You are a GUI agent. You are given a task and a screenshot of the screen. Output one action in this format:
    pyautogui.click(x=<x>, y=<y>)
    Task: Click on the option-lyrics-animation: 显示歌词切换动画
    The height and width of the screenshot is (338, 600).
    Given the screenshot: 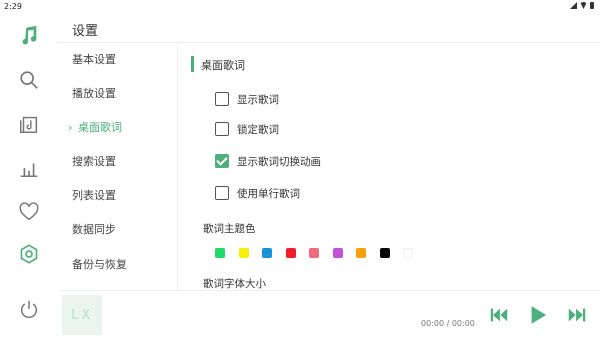 What is the action you would take?
    pyautogui.click(x=268, y=161)
    